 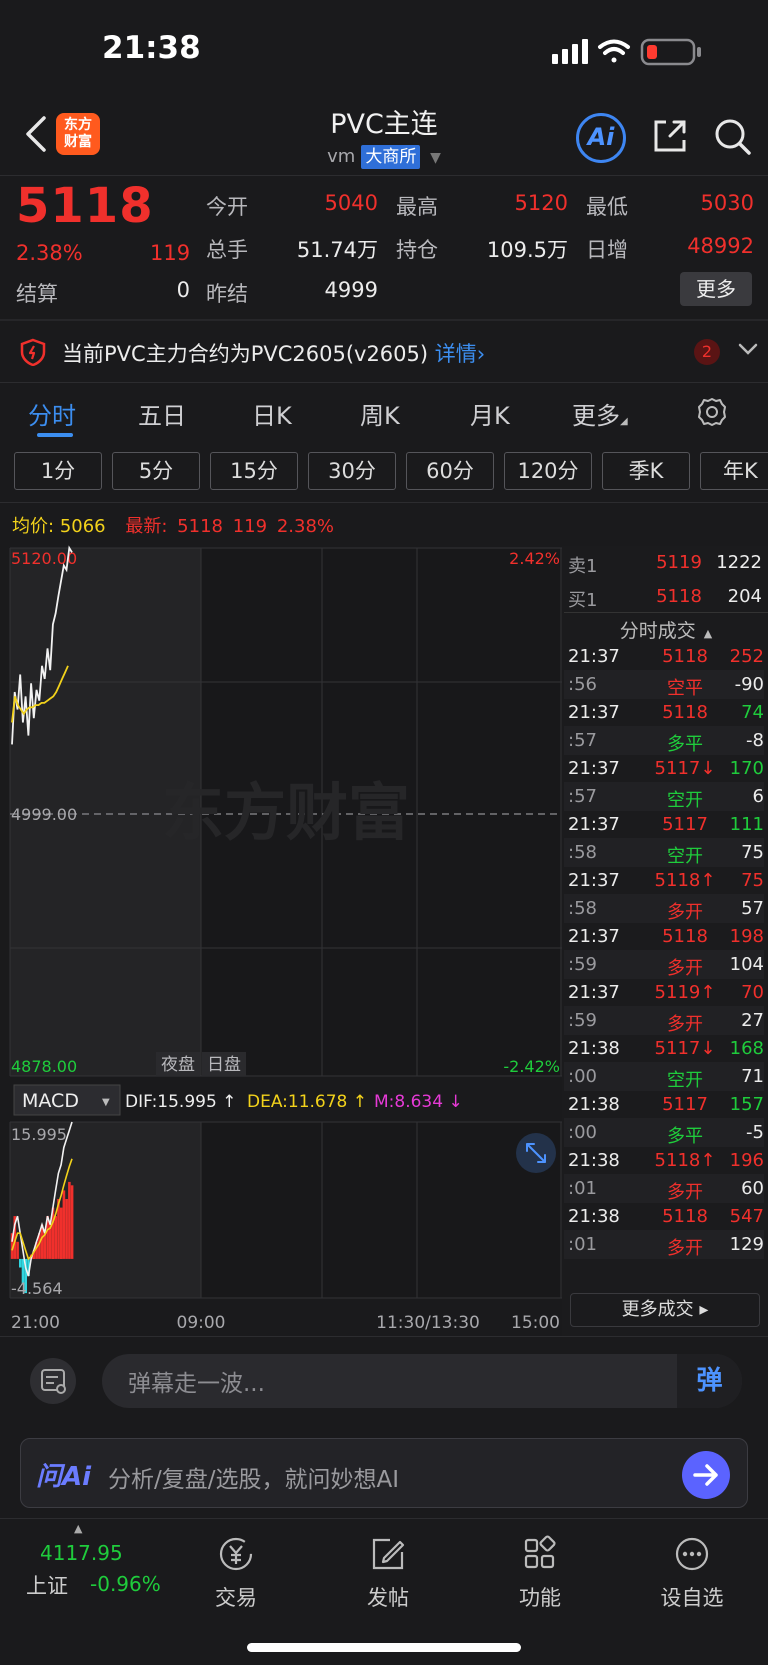 What do you see at coordinates (380, 413) in the screenshot?
I see `tab-weekly-k: 周K` at bounding box center [380, 413].